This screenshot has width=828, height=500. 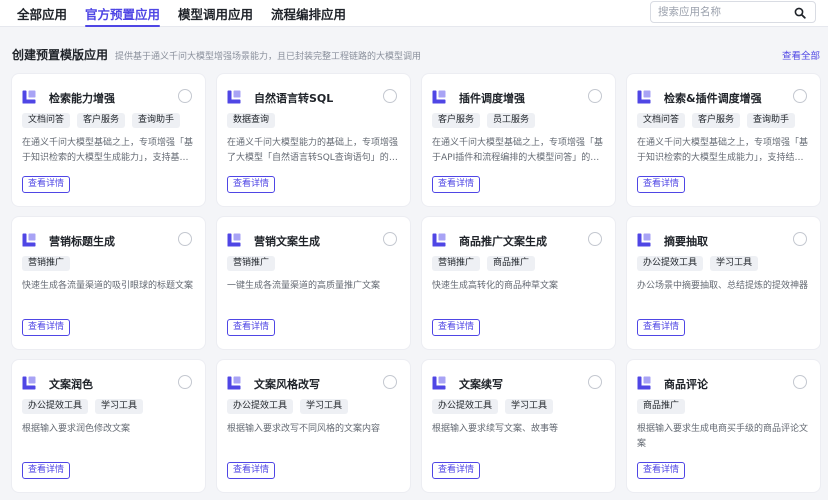 I want to click on app-card: 商品推广文案生成 营销推广 商品推广 快速生成高转化的商品种草文案 查看详情, so click(x=518, y=283).